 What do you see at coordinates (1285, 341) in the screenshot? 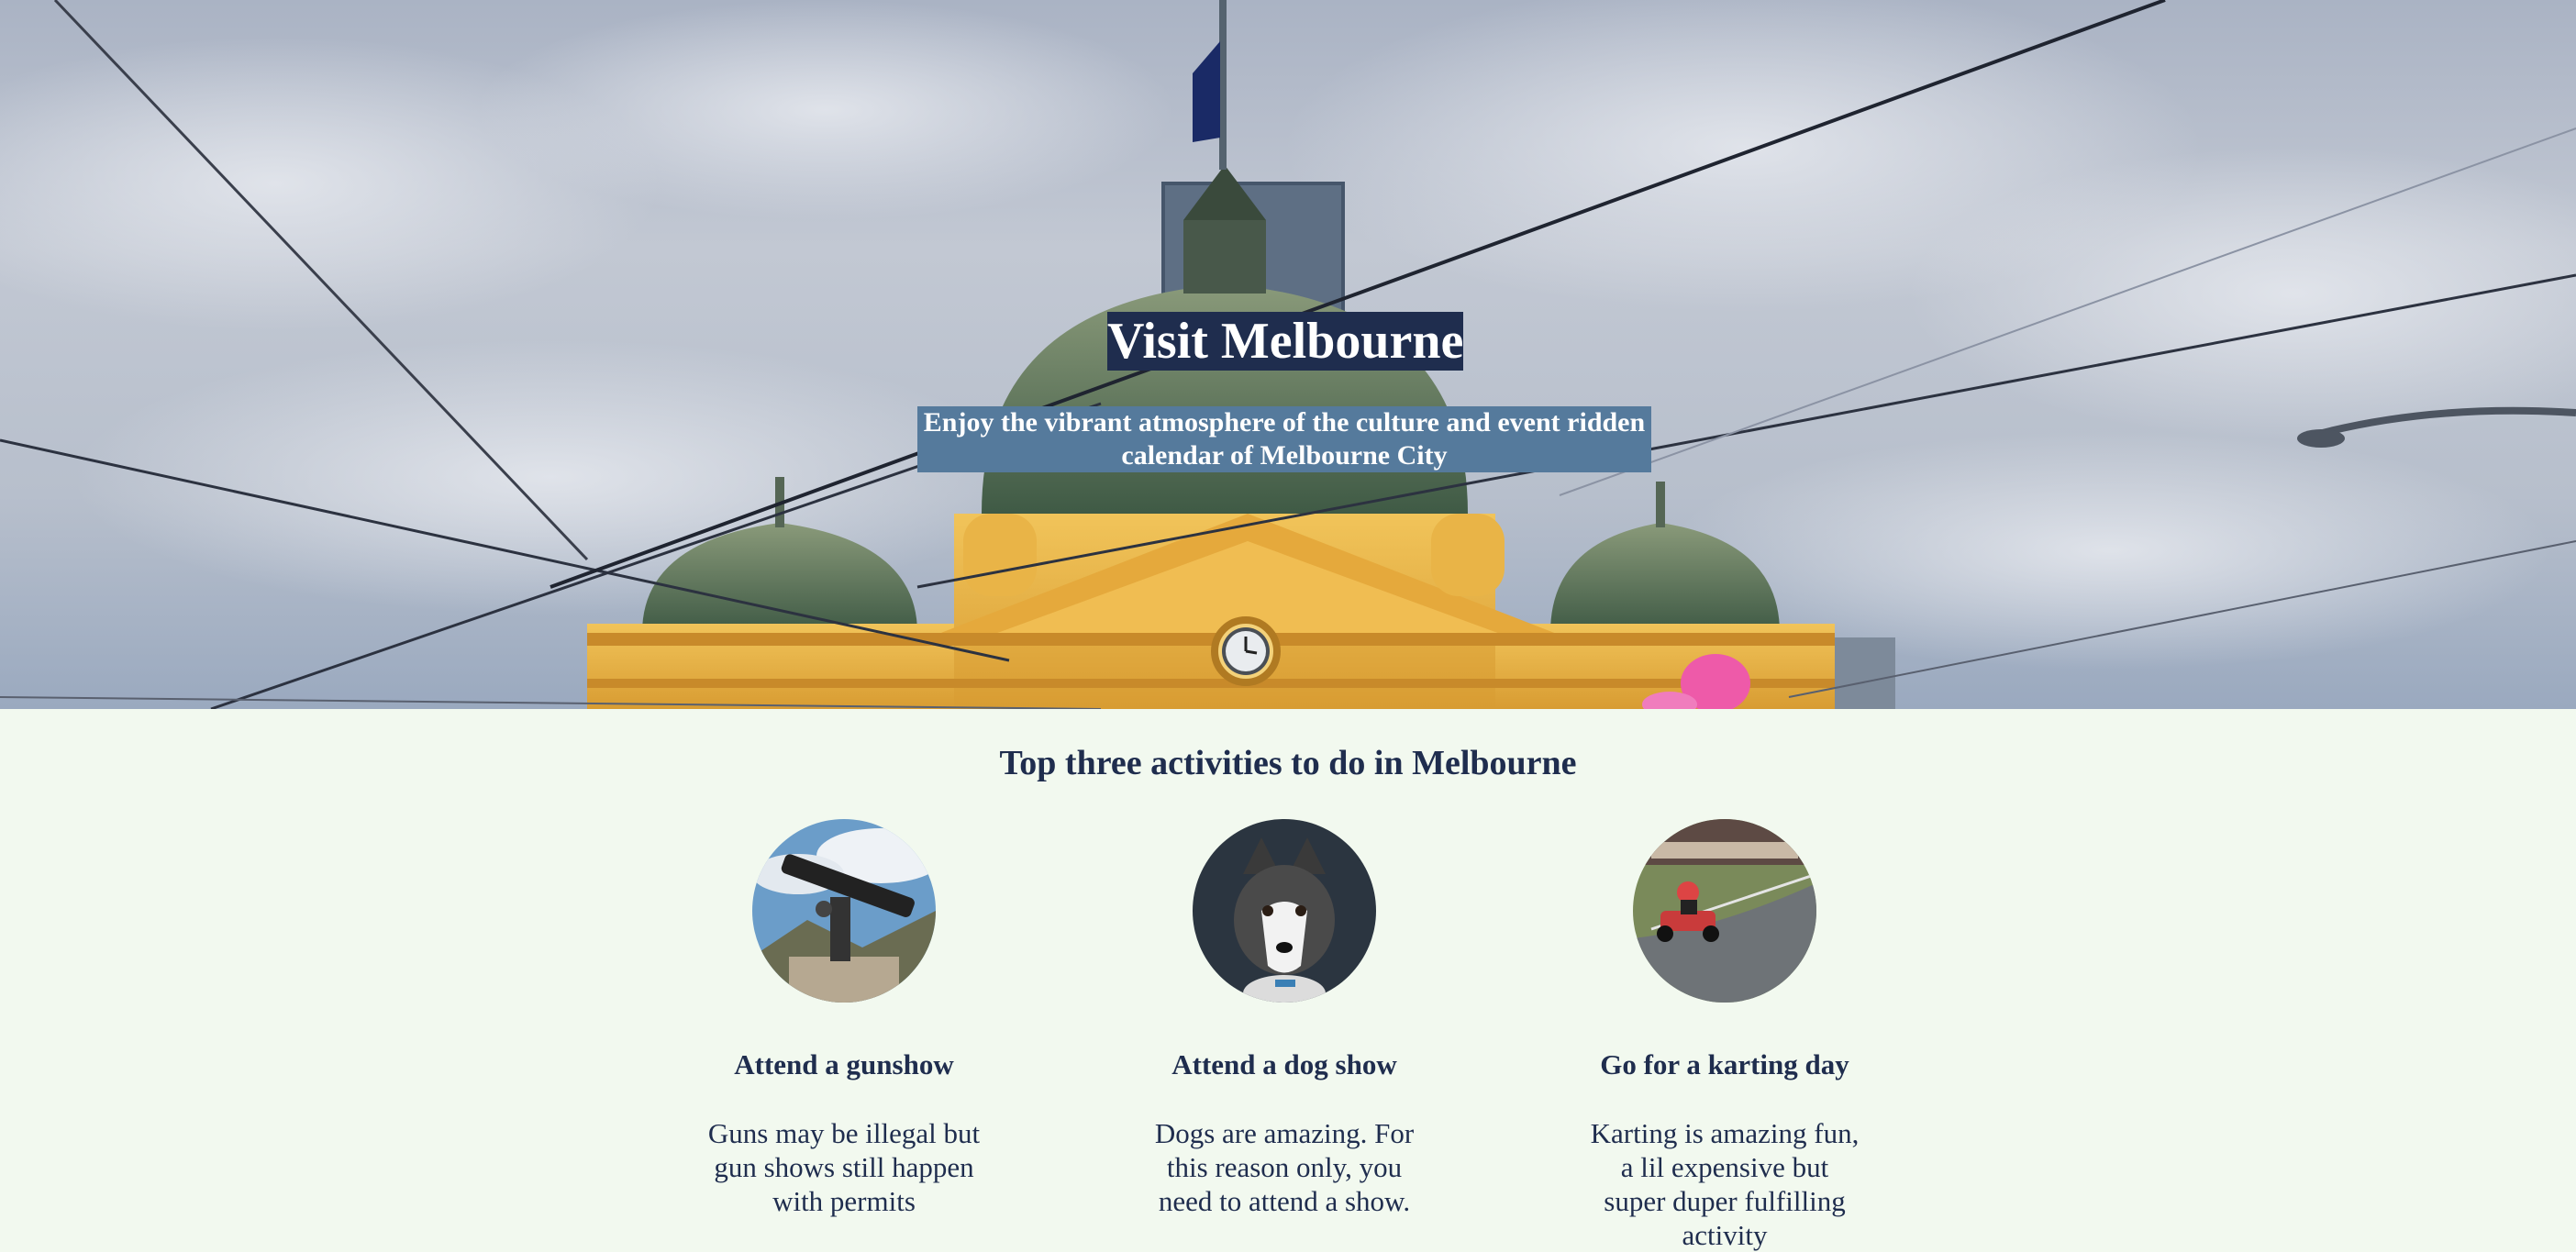
I see `hero-title: Visit Melbourne` at bounding box center [1285, 341].